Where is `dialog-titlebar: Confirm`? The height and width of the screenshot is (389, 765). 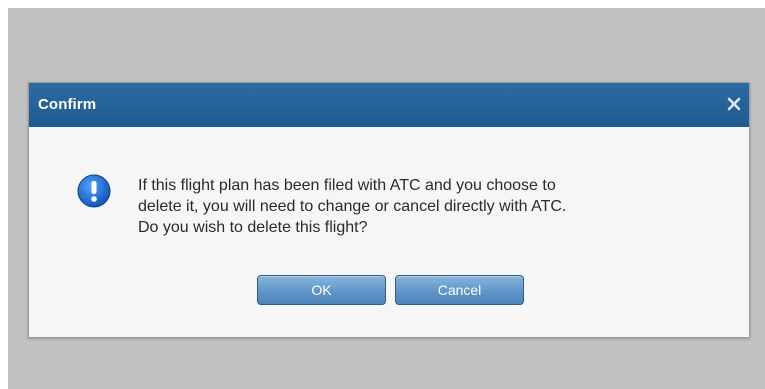 dialog-titlebar: Confirm is located at coordinates (389, 105).